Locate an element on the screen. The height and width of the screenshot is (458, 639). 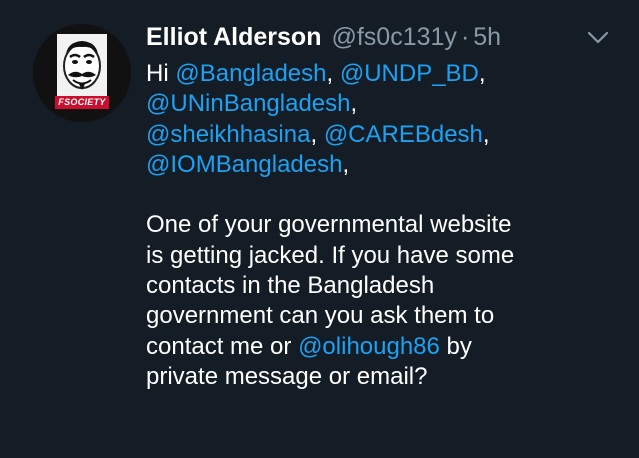
text-line: One of your governmental website is located at coordinates (329, 225).